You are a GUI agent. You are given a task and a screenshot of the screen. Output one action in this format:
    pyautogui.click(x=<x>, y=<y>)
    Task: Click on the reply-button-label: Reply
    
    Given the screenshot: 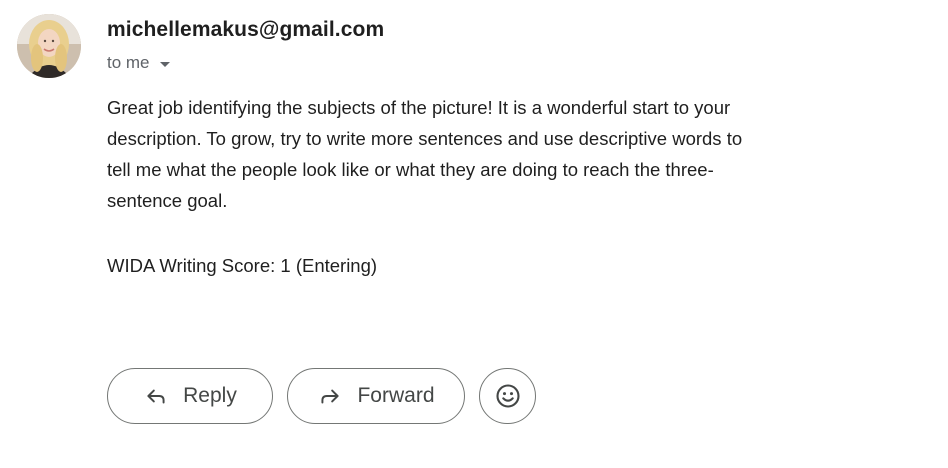 What is the action you would take?
    pyautogui.click(x=210, y=395)
    